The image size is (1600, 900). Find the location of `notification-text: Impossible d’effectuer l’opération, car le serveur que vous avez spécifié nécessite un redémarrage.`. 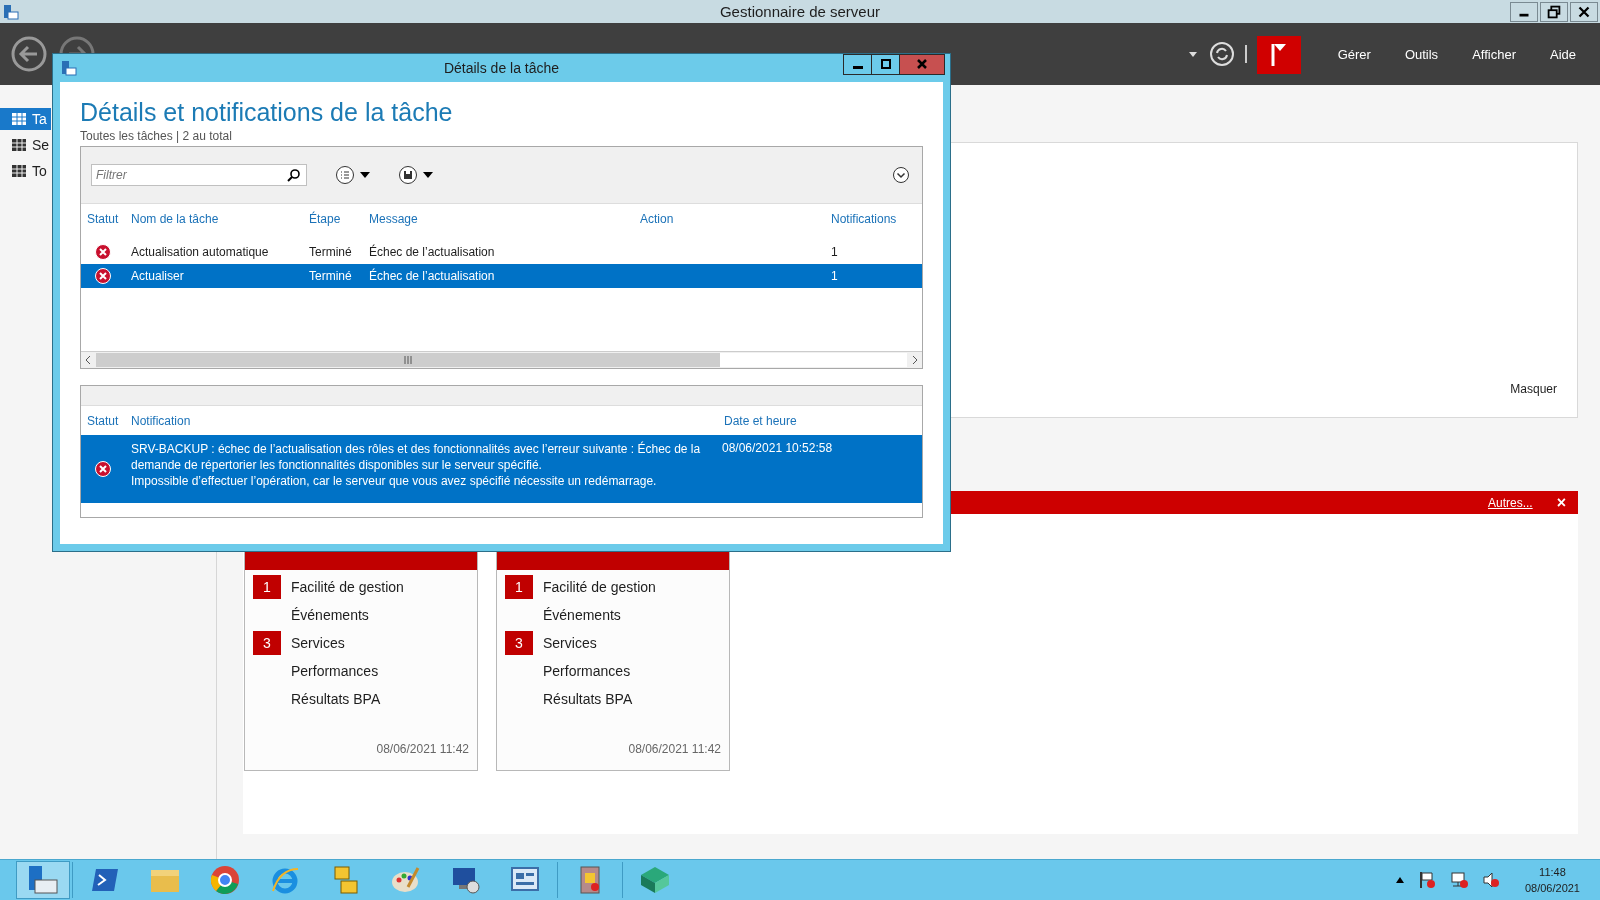

notification-text: Impossible d’effectuer l’opération, car le serveur que vous avez spécifié nécessite un redémarrage. is located at coordinates (394, 481).